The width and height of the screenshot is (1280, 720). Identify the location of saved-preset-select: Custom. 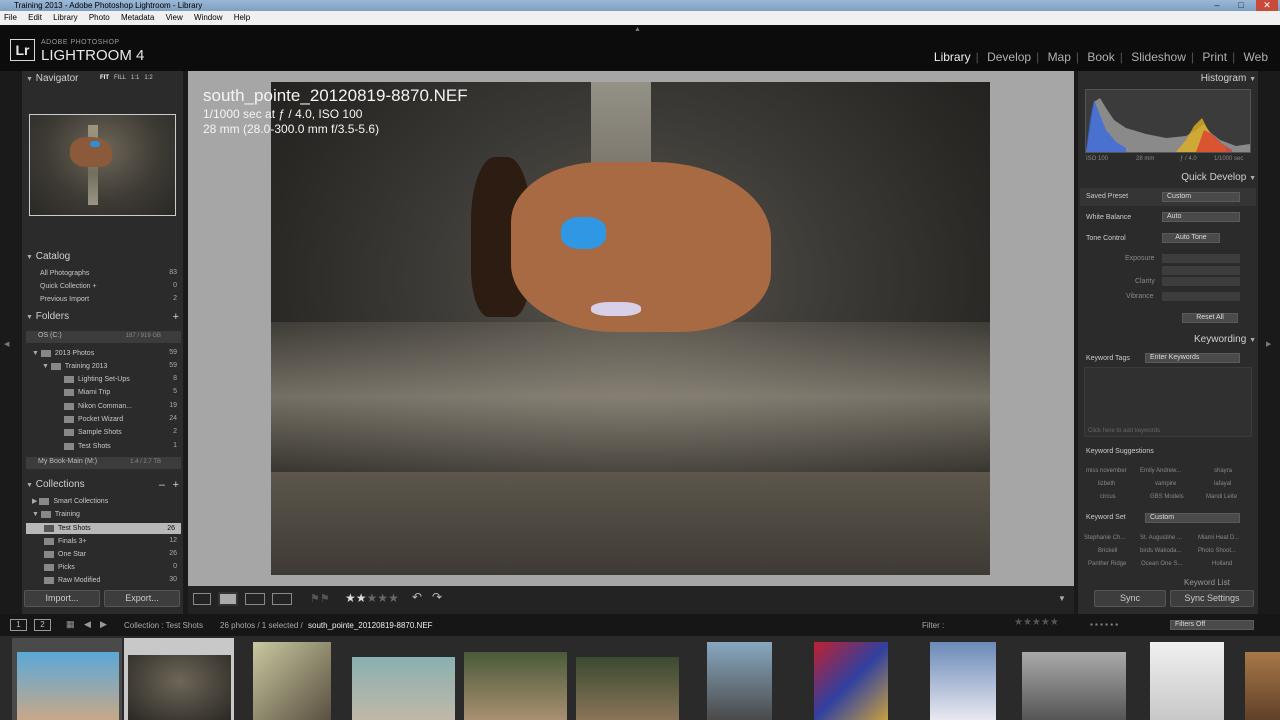
(1201, 197).